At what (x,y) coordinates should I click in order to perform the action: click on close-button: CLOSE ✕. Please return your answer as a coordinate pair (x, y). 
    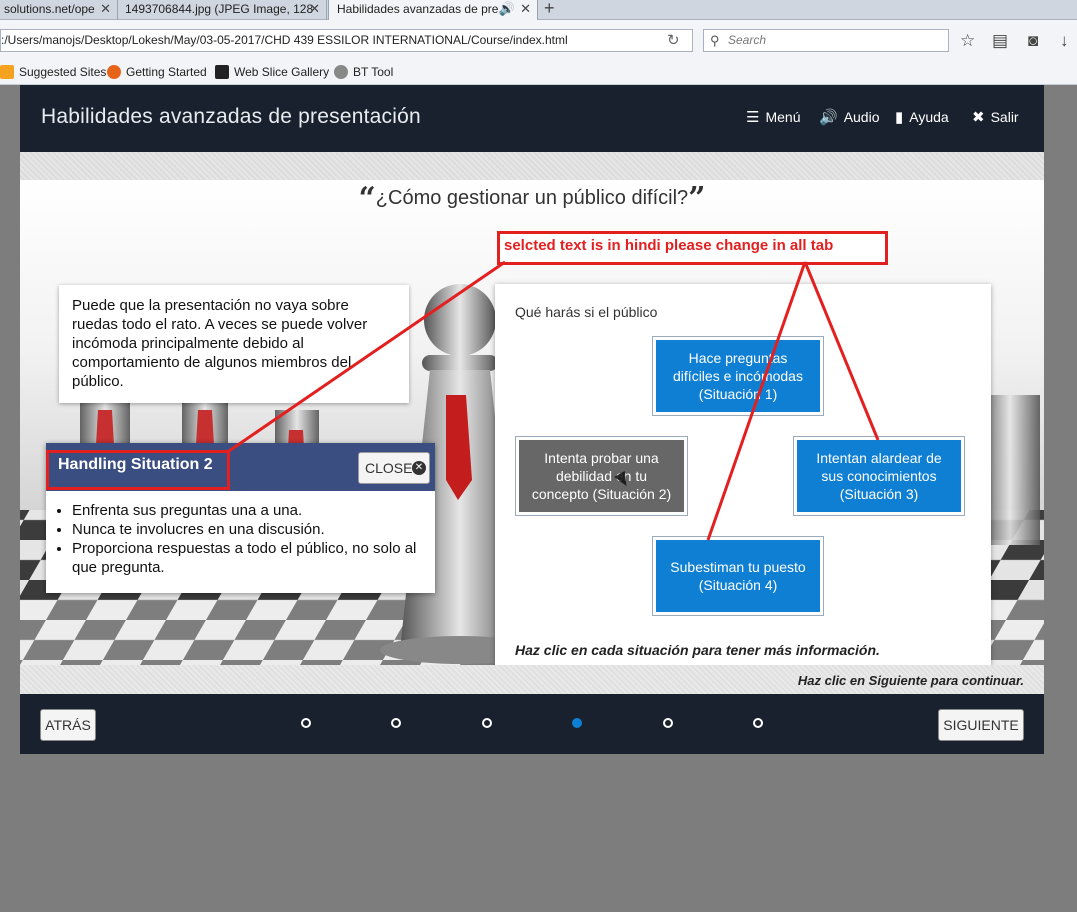
    Looking at the image, I should click on (394, 468).